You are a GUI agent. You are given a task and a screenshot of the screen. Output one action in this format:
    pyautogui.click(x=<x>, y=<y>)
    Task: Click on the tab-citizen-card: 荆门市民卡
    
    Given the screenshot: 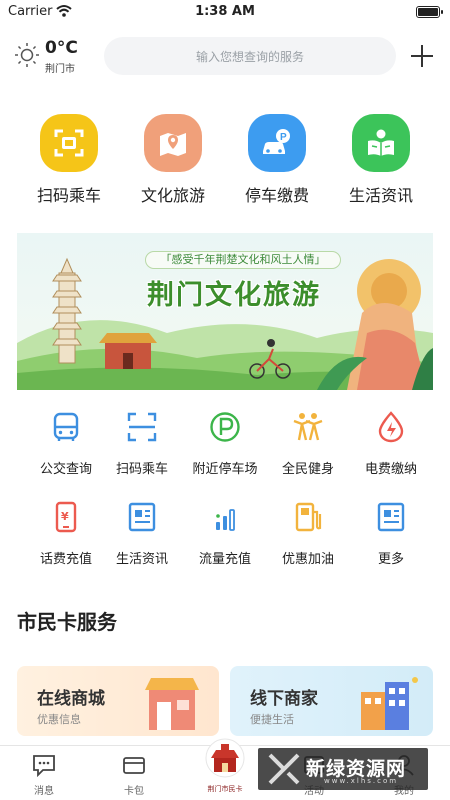 What is the action you would take?
    pyautogui.click(x=225, y=768)
    